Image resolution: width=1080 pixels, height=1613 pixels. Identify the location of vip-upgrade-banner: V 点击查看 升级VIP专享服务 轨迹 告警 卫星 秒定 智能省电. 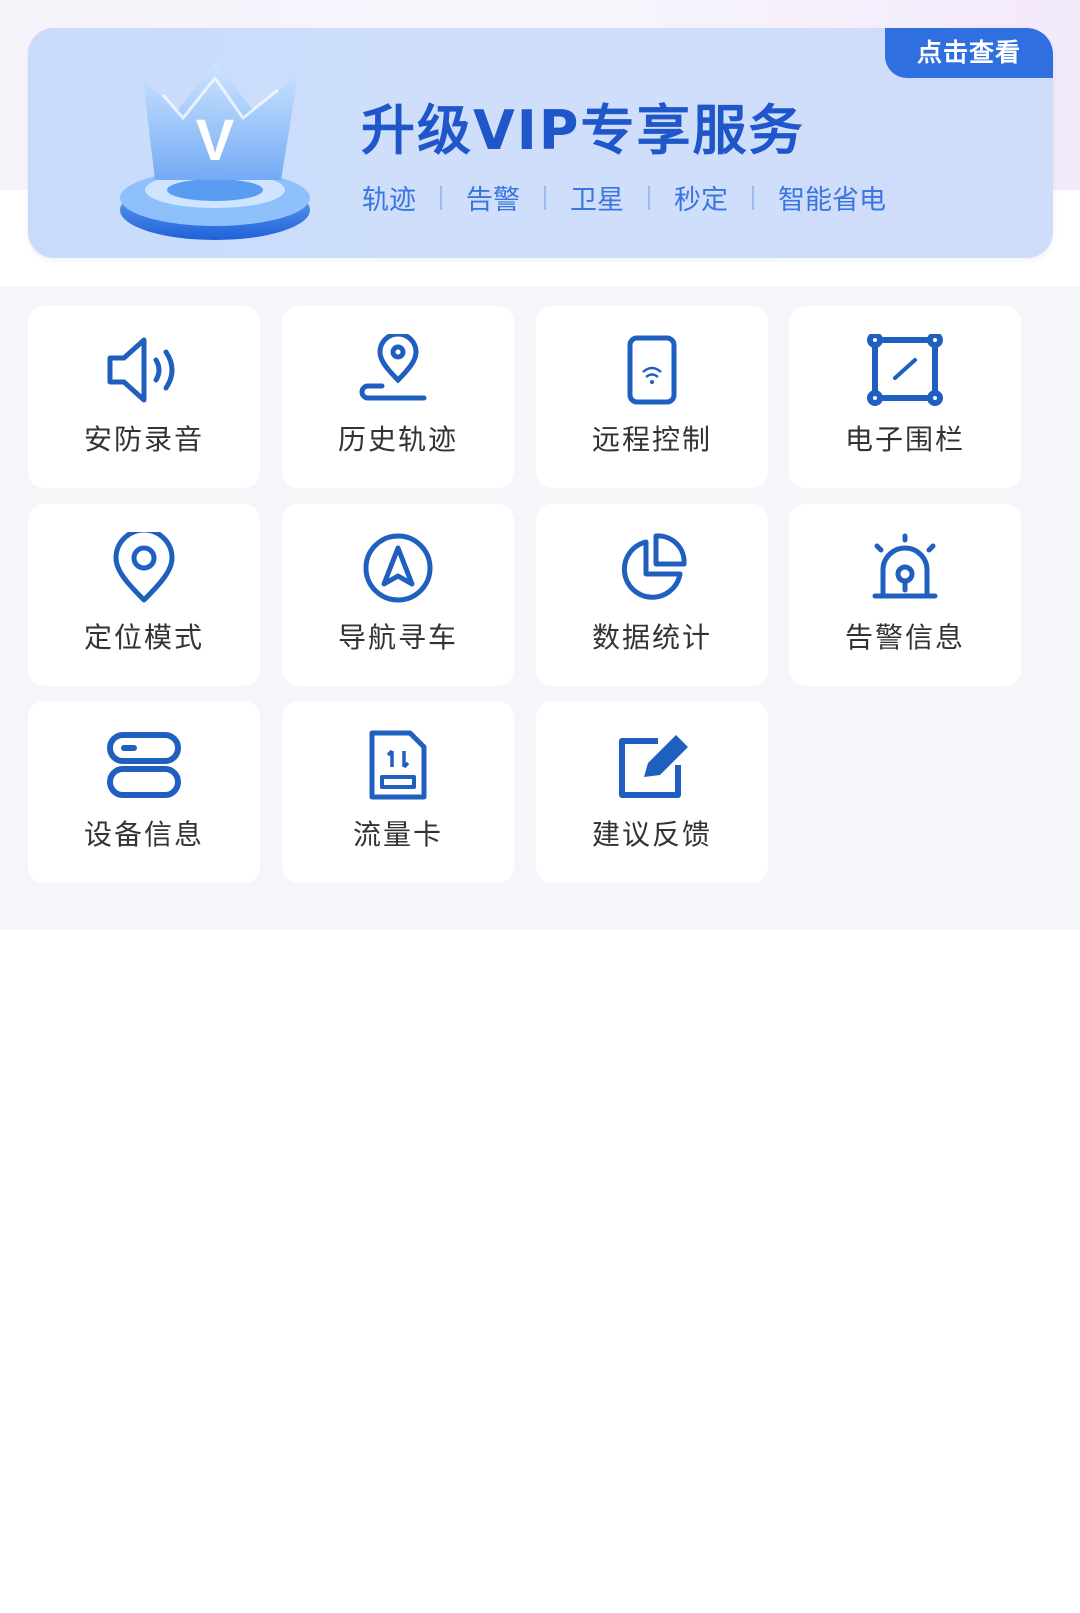
(540, 143).